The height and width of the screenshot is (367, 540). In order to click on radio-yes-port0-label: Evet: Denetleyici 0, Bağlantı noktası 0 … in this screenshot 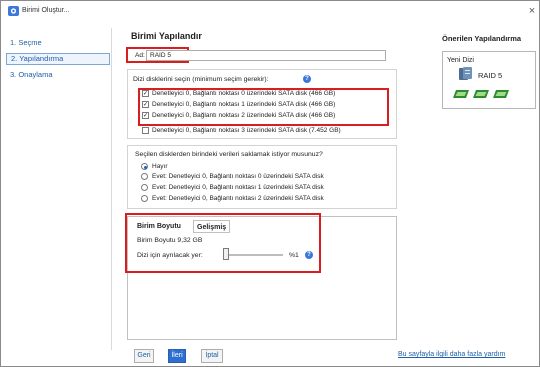, I will do `click(238, 176)`.